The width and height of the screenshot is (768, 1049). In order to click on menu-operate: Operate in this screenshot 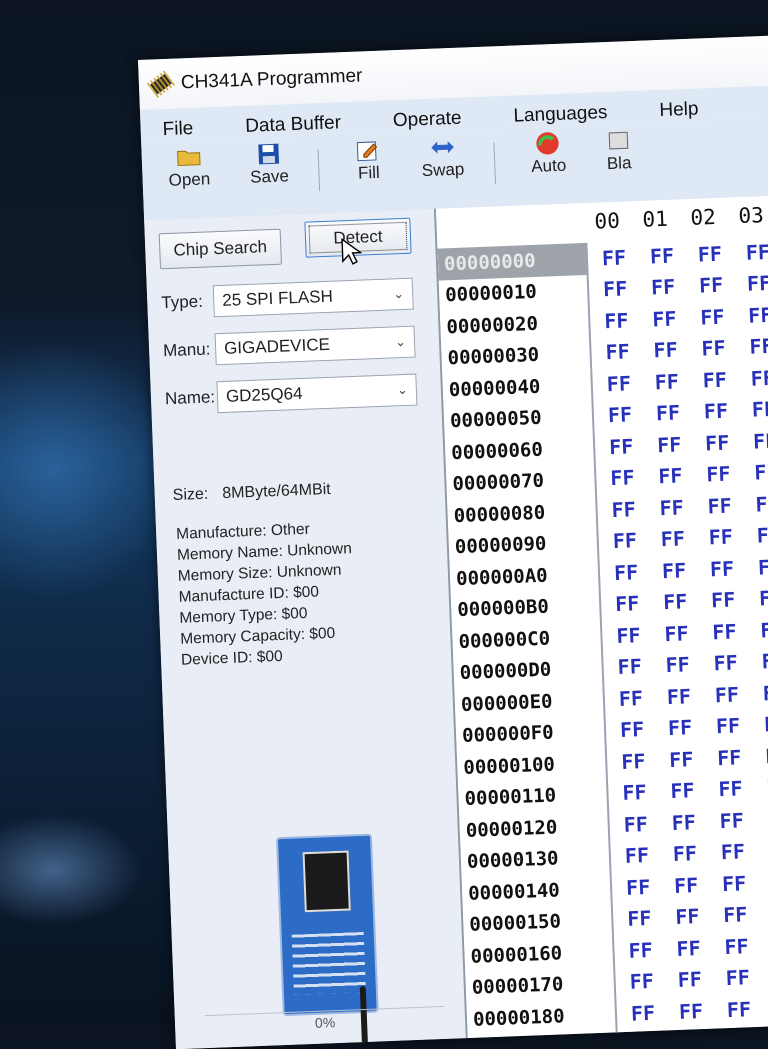, I will do `click(427, 120)`.